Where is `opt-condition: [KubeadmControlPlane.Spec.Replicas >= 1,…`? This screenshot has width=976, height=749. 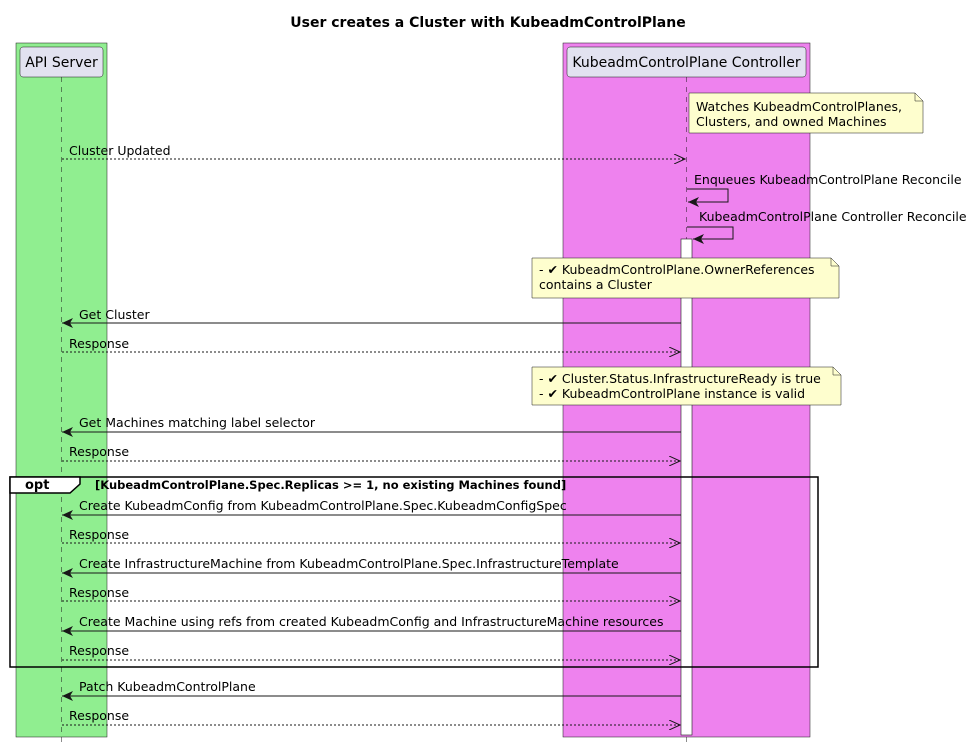
opt-condition: [KubeadmControlPlane.Spec.Replicas >= 1,… is located at coordinates (330, 485).